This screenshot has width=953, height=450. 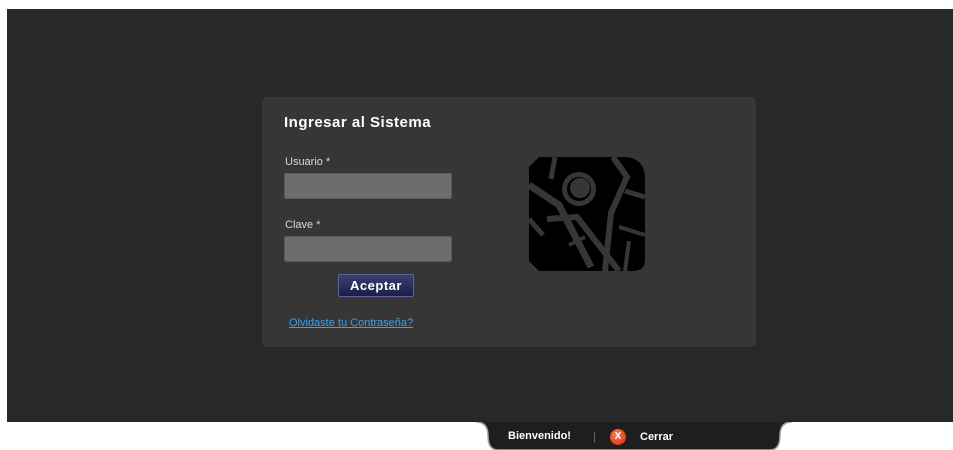 I want to click on close-label: Cerrar, so click(x=656, y=437).